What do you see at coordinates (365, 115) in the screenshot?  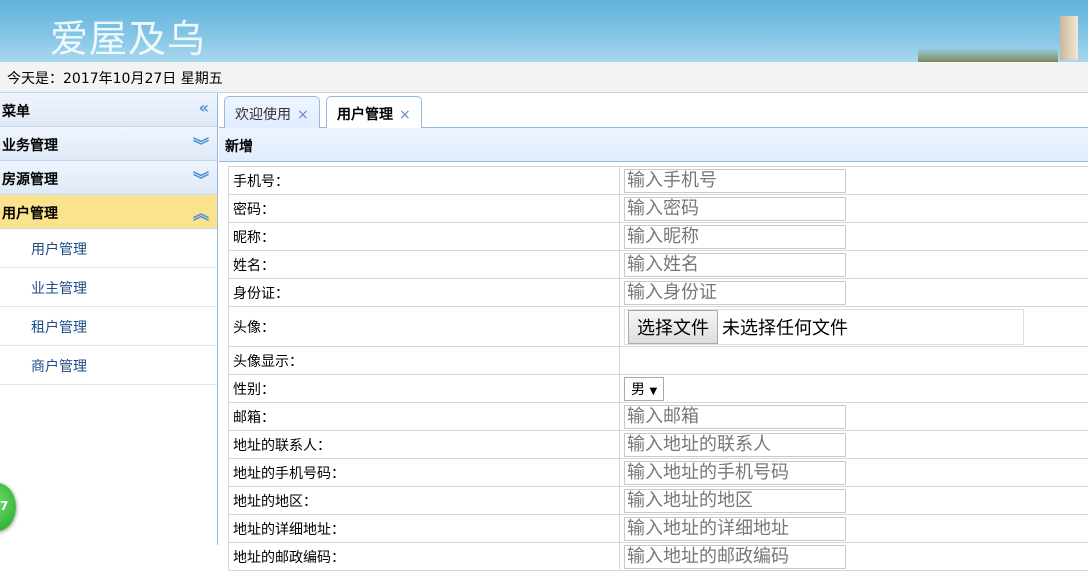 I see `tab-label: 用户管理` at bounding box center [365, 115].